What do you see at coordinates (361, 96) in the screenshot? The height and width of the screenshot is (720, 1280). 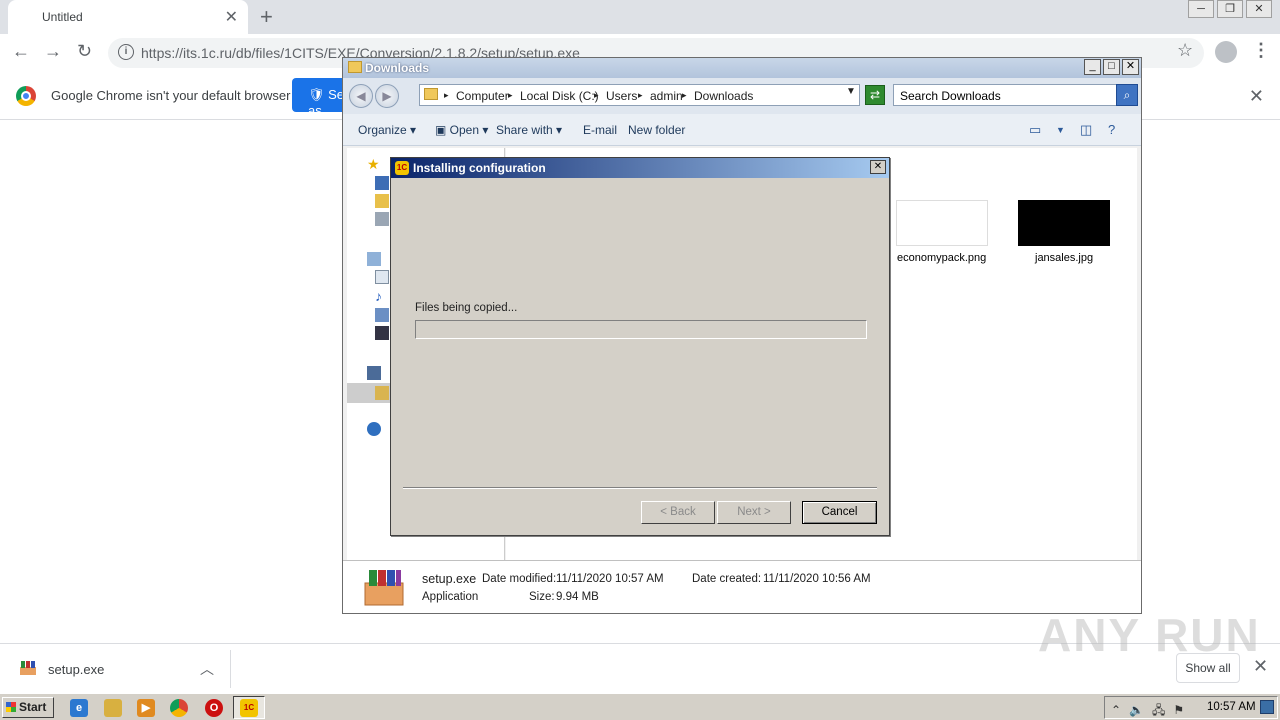 I see `explorer-back-icon: ◀` at bounding box center [361, 96].